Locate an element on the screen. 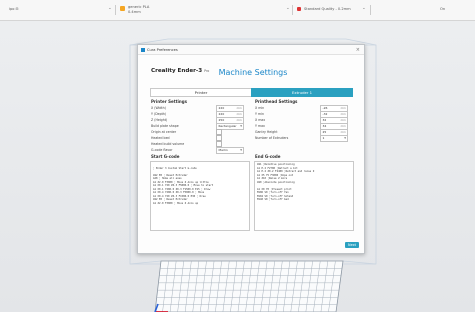  end-gcode-title: End G-code is located at coordinates (268, 156).